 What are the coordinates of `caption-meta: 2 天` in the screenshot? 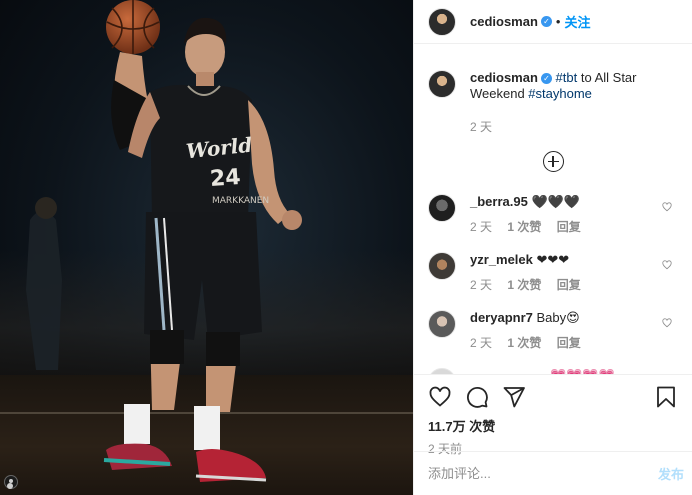 It's located at (570, 126).